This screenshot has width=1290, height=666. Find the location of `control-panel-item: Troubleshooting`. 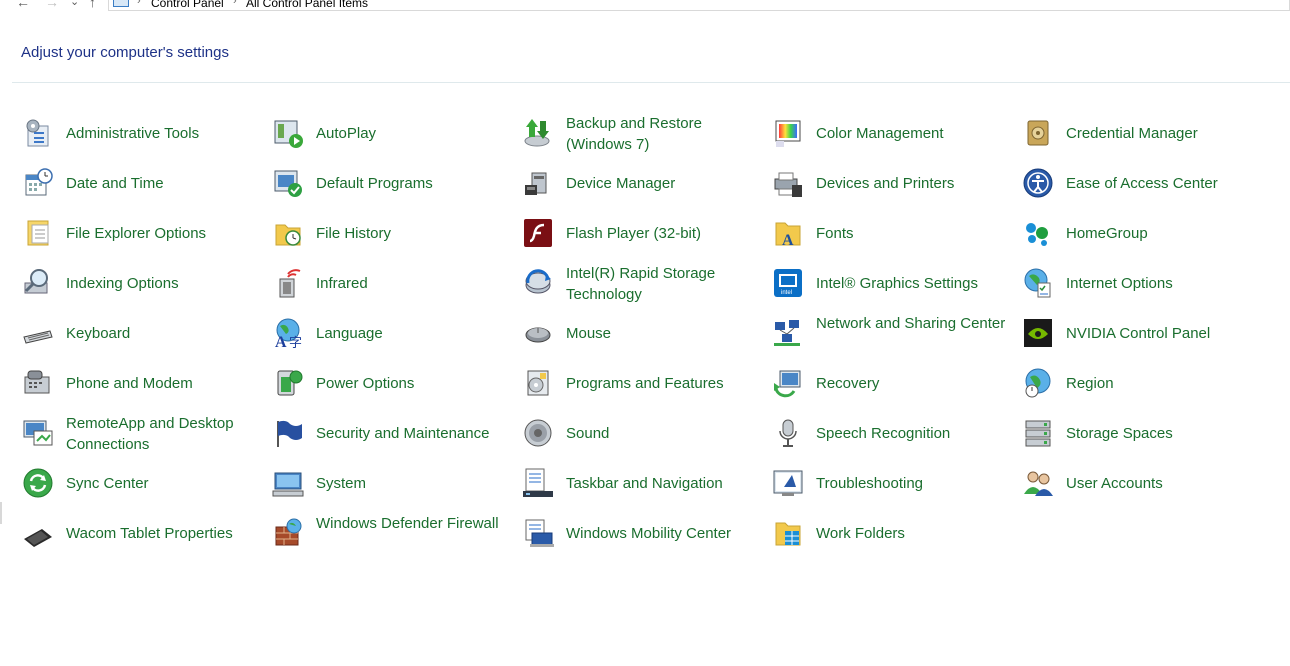

control-panel-item: Troubleshooting is located at coordinates (895, 483).